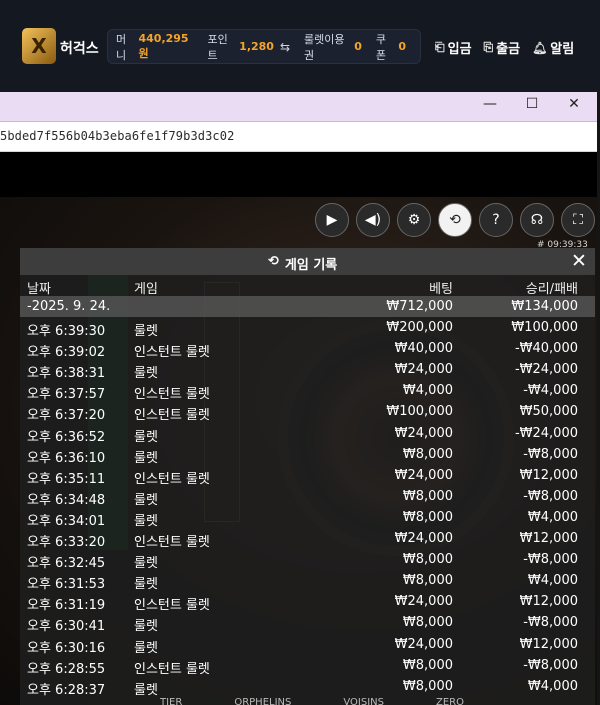 Image resolution: width=600 pixels, height=705 pixels. I want to click on close-icon: ✕, so click(579, 261).